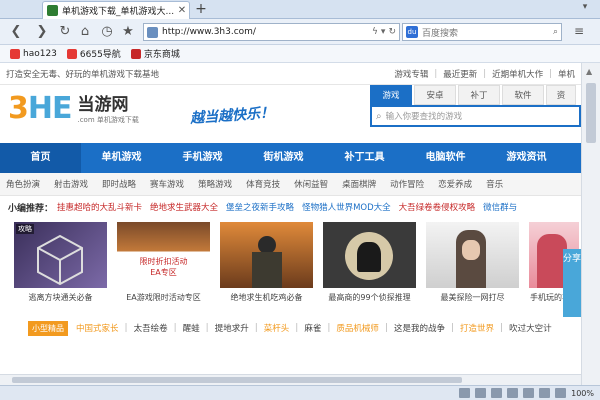 The height and width of the screenshot is (400, 600). Describe the element at coordinates (23, 184) in the screenshot. I see `category-item: 角色扮演` at that location.